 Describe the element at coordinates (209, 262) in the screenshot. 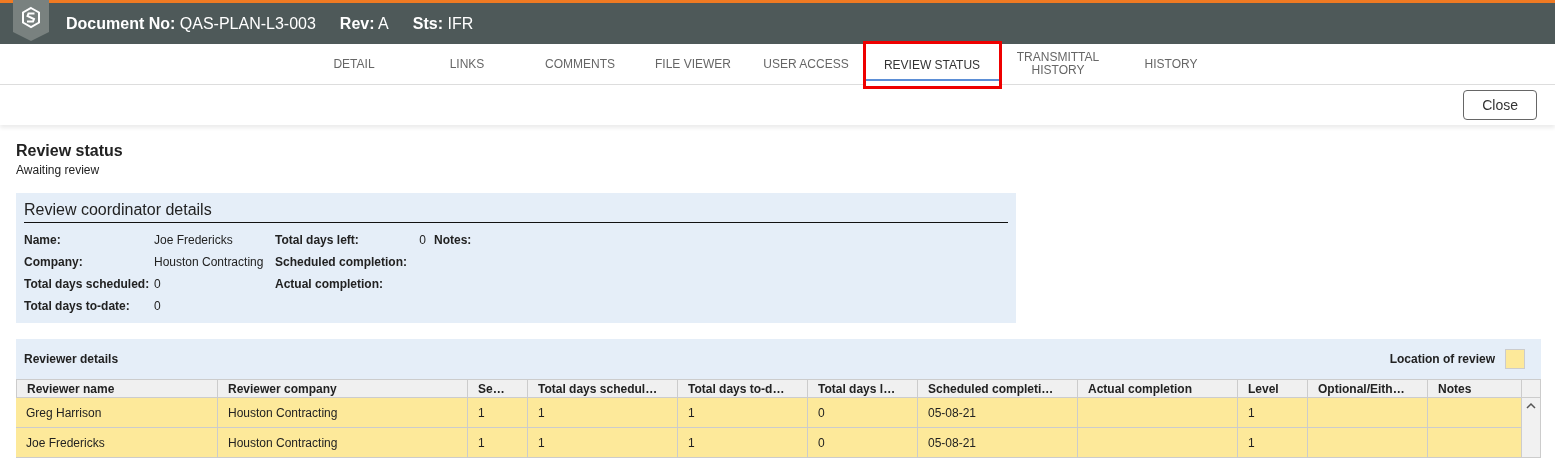

I see `field-value: Houston Contracting` at that location.